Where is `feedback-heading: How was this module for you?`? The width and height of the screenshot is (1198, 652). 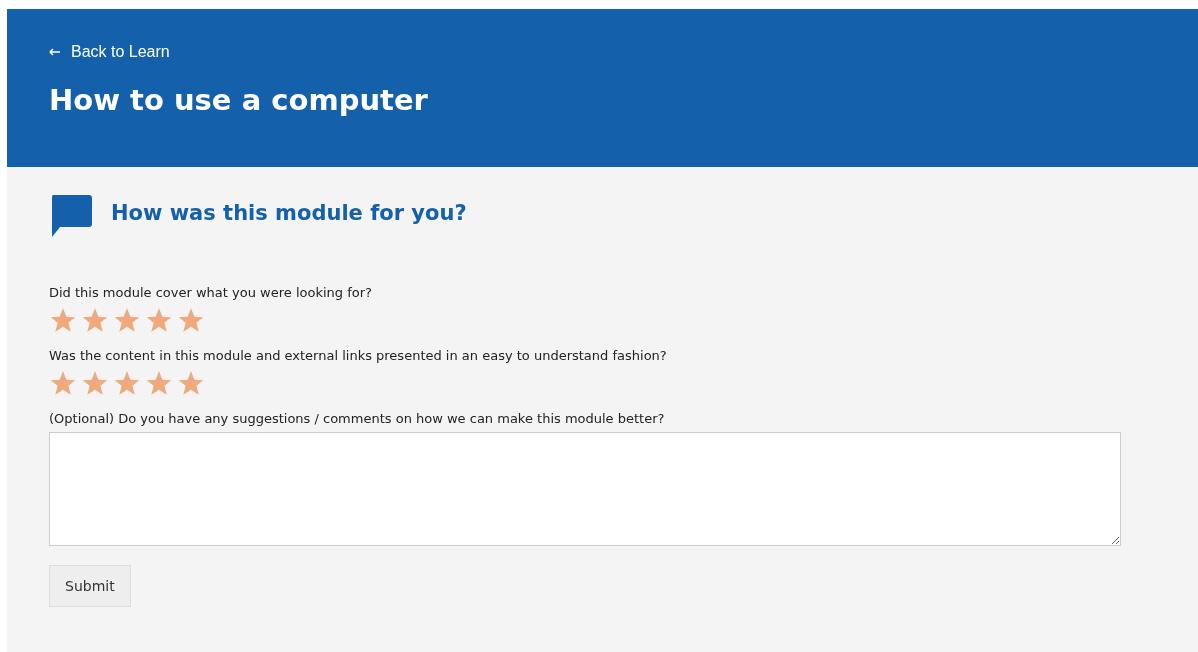
feedback-heading: How was this module for you? is located at coordinates (289, 213).